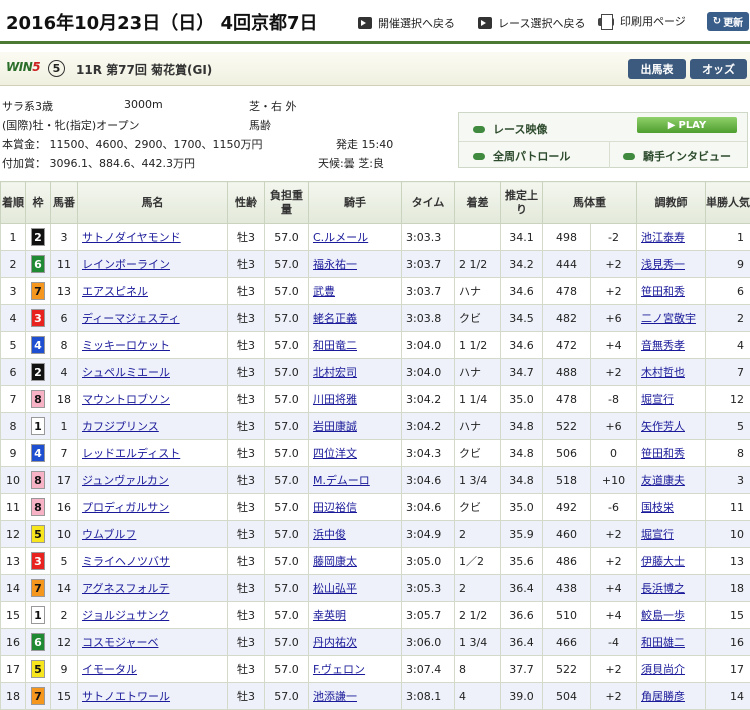 This screenshot has width=750, height=710. Describe the element at coordinates (335, 264) in the screenshot. I see `jockey-link: 福永祐一` at that location.